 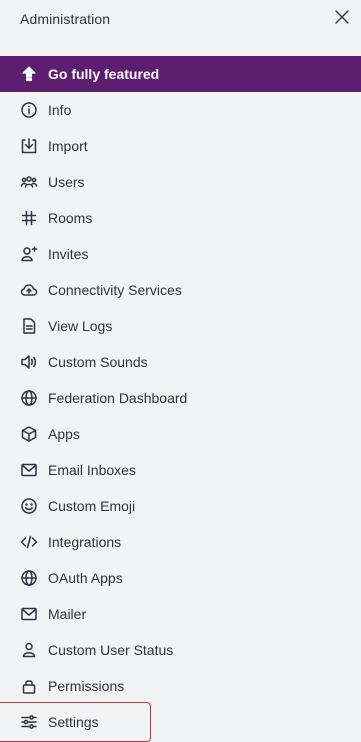 What do you see at coordinates (29, 650) in the screenshot?
I see `user-icon` at bounding box center [29, 650].